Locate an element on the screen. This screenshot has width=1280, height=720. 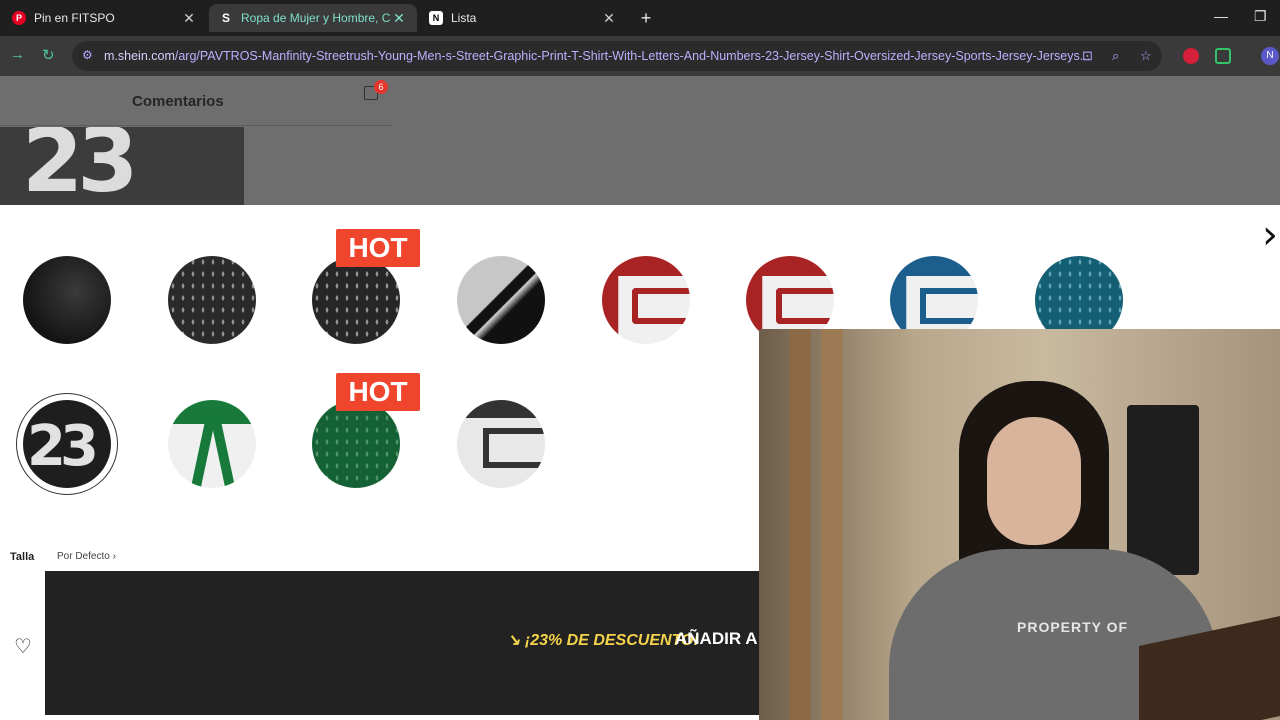
site-info-icon: ⚙ is located at coordinates (89, 55).